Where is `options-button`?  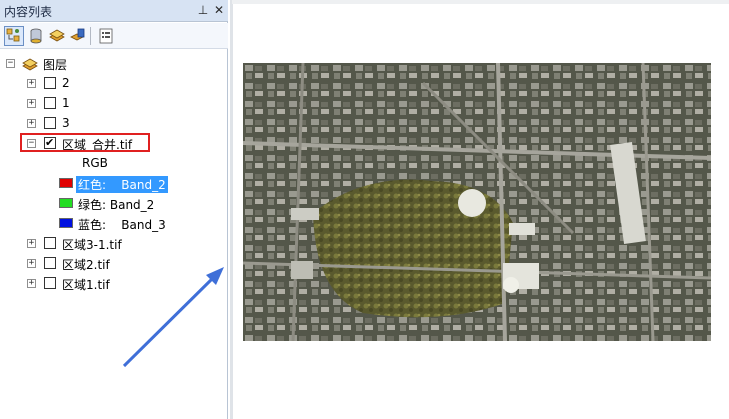 options-button is located at coordinates (106, 36).